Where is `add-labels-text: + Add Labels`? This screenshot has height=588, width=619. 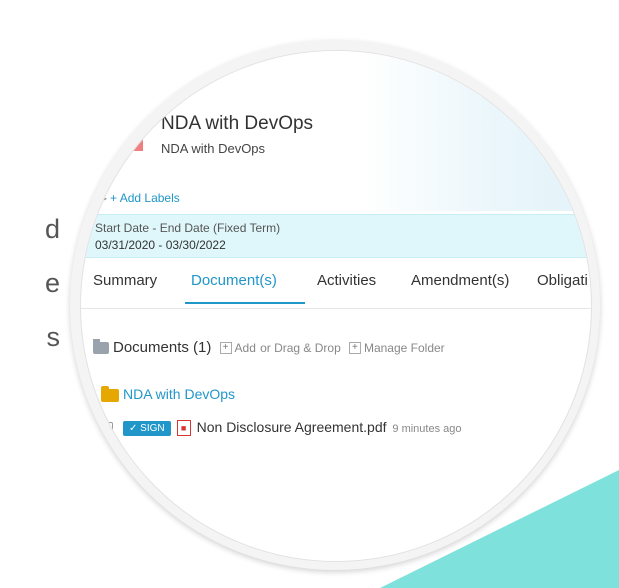
add-labels-text: + Add Labels is located at coordinates (145, 198).